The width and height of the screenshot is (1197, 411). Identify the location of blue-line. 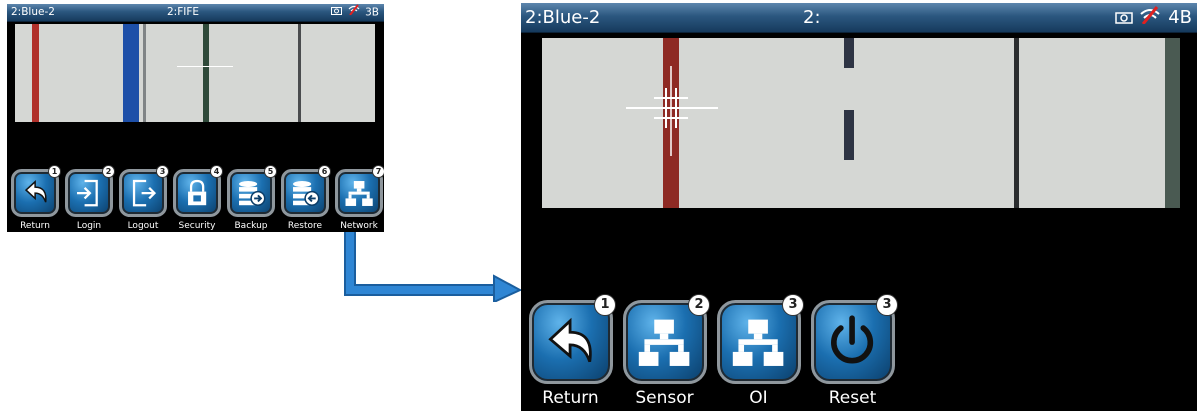
(131, 73).